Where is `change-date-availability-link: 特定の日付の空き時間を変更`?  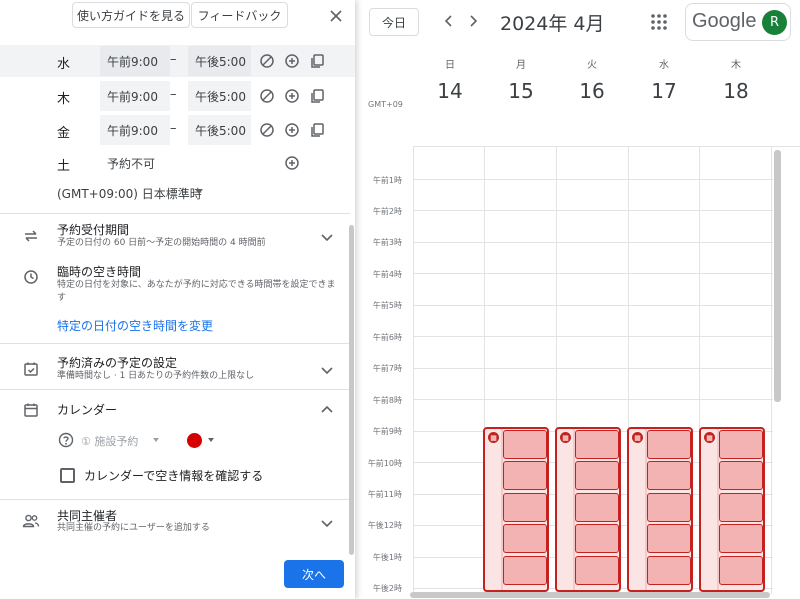 change-date-availability-link: 特定の日付の空き時間を変更 is located at coordinates (135, 325).